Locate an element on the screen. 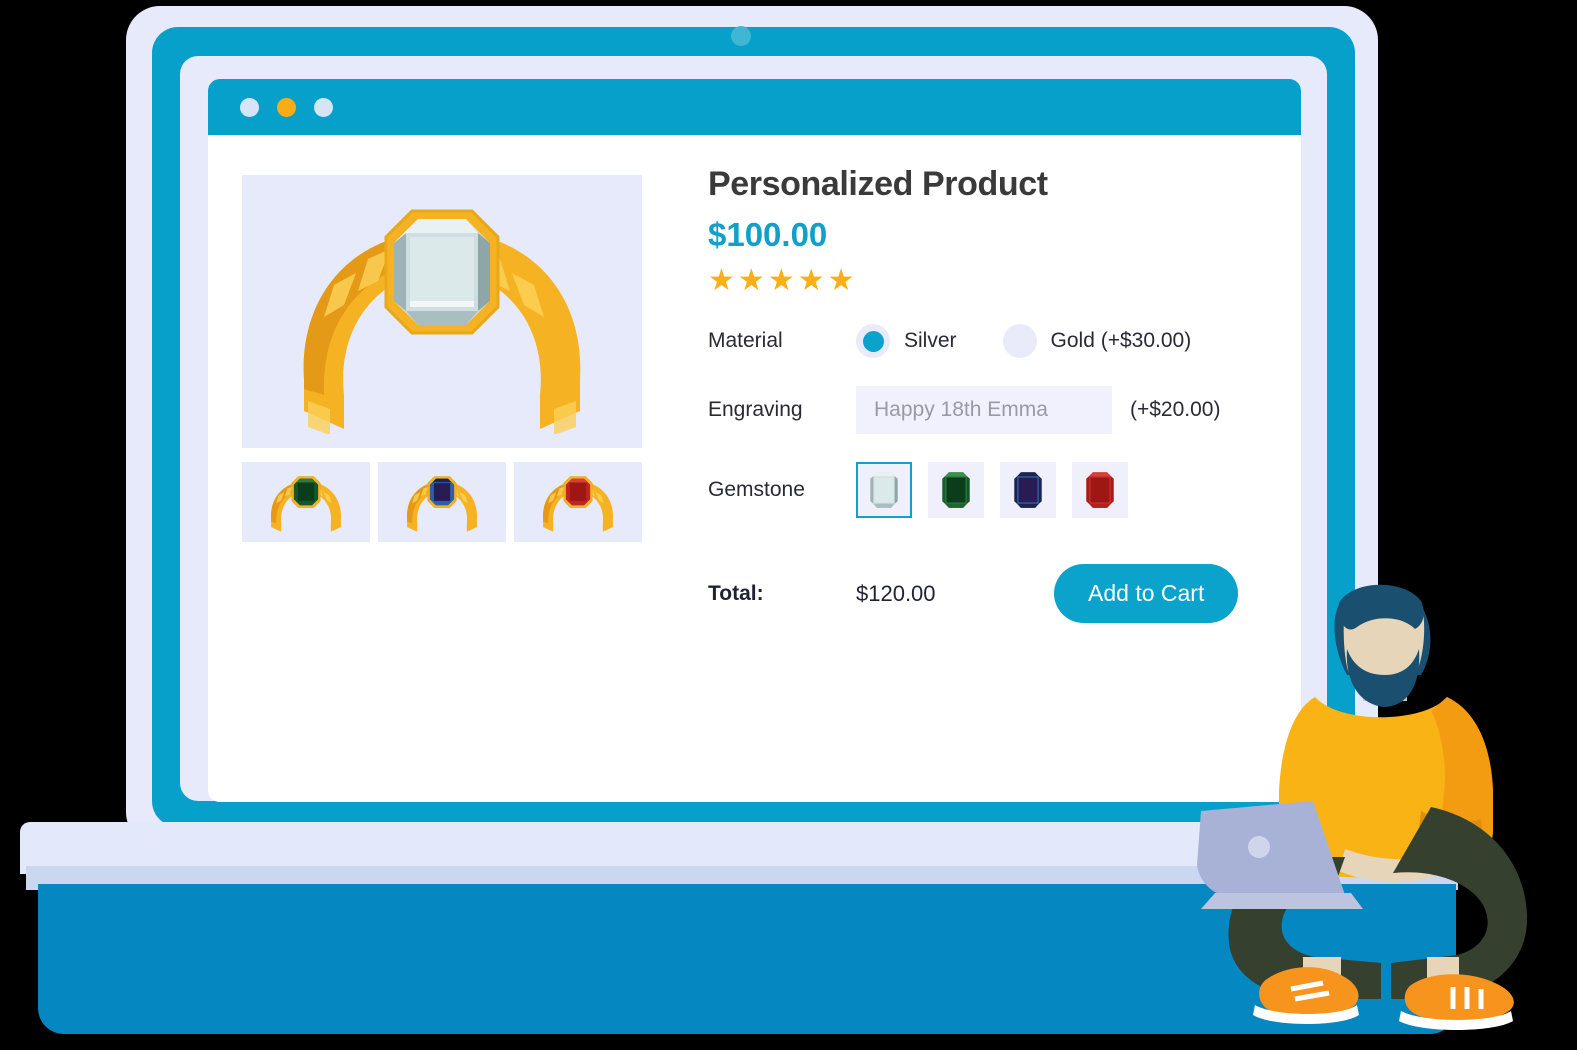 The height and width of the screenshot is (1050, 1577). order-summary-row: Total: $120.00 Add to Cart is located at coordinates (988, 593).